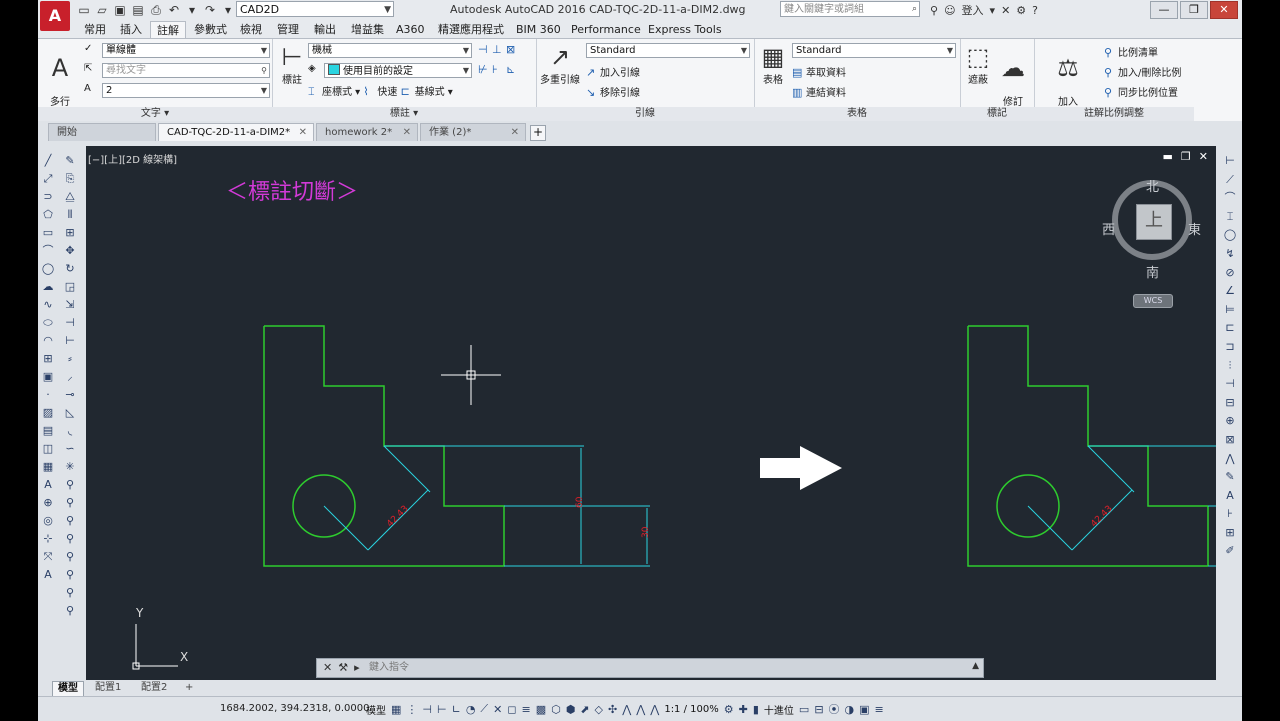  Describe the element at coordinates (84, 10) in the screenshot. I see `new-file-icon: ▭` at that location.